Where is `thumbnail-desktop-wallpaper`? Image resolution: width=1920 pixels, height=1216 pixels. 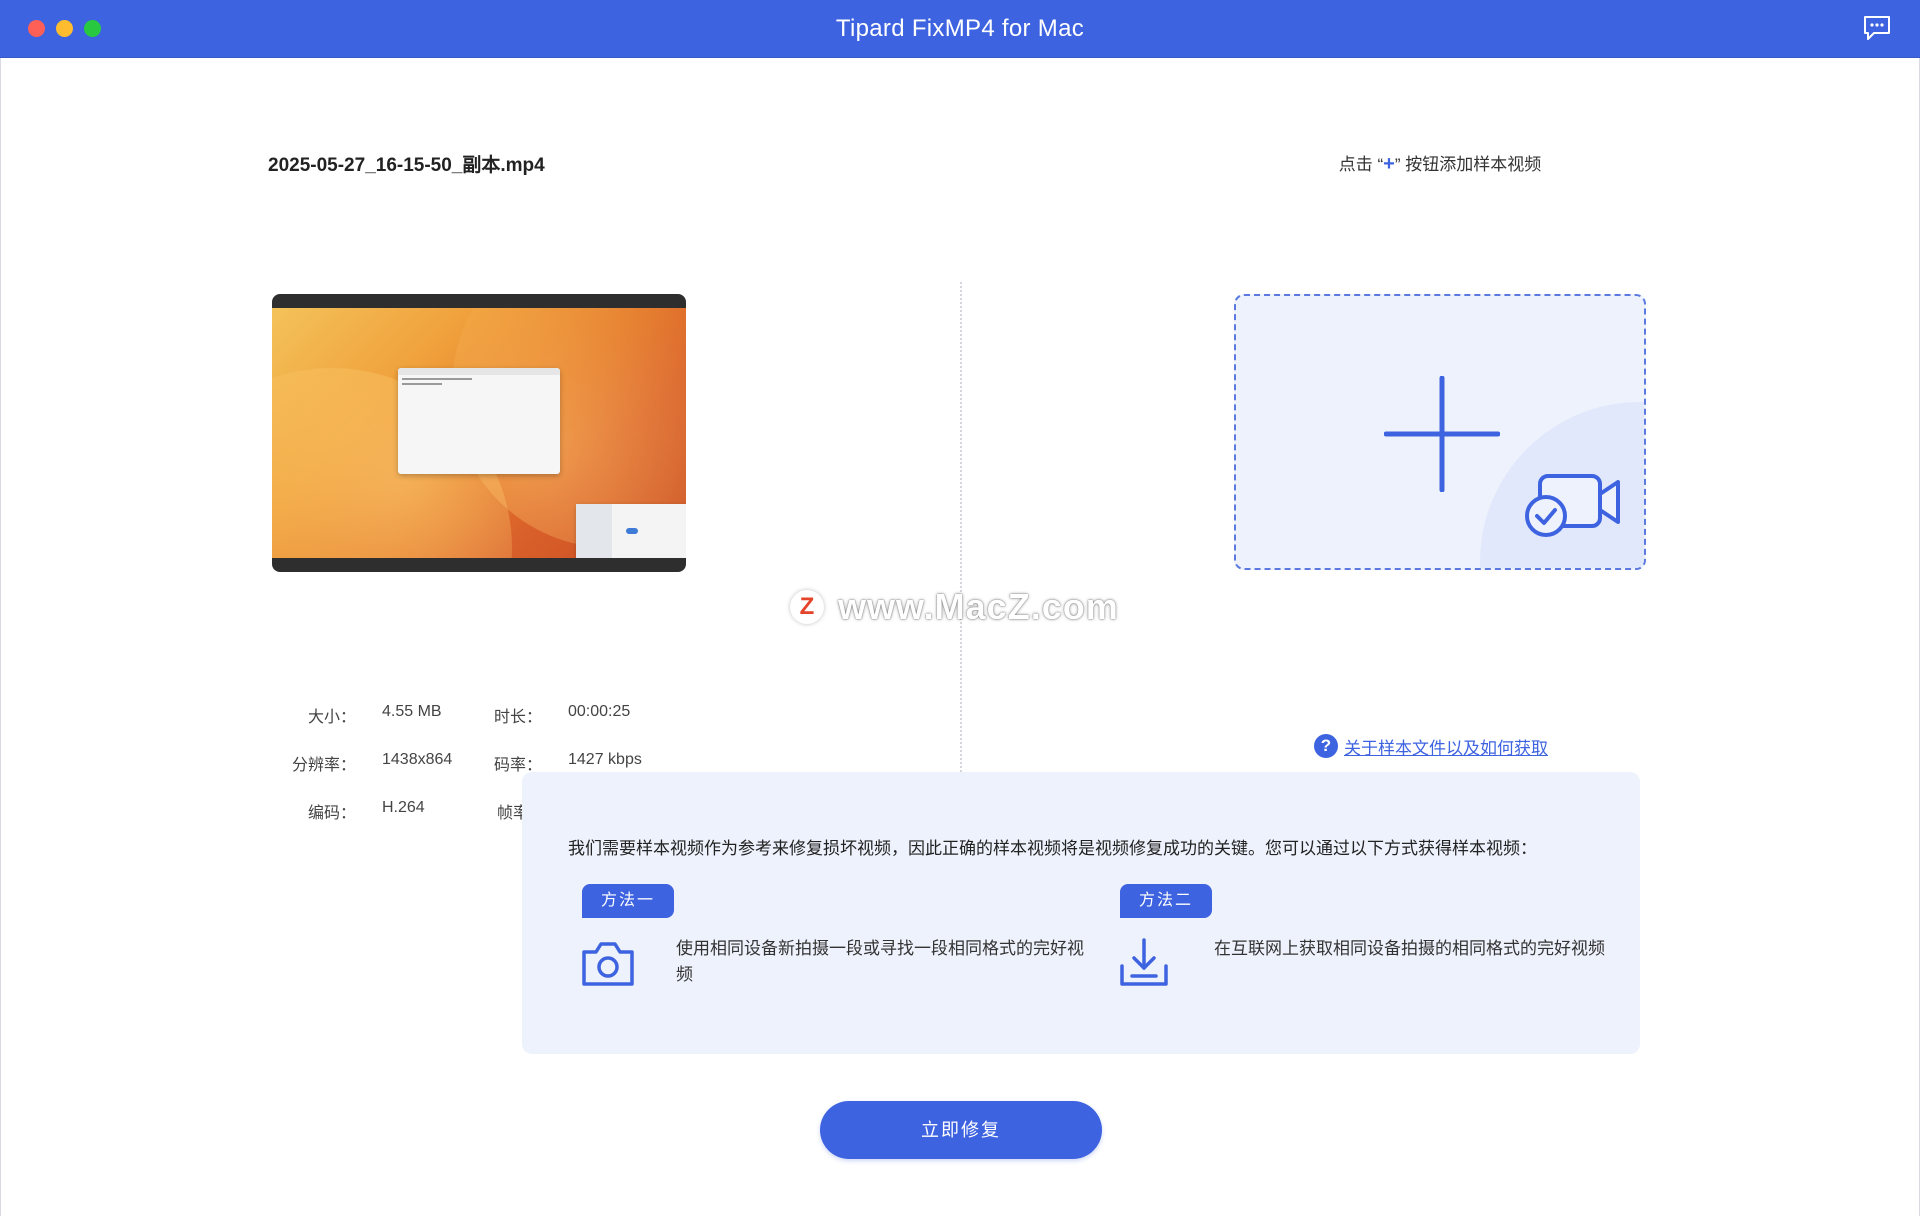 thumbnail-desktop-wallpaper is located at coordinates (479, 433).